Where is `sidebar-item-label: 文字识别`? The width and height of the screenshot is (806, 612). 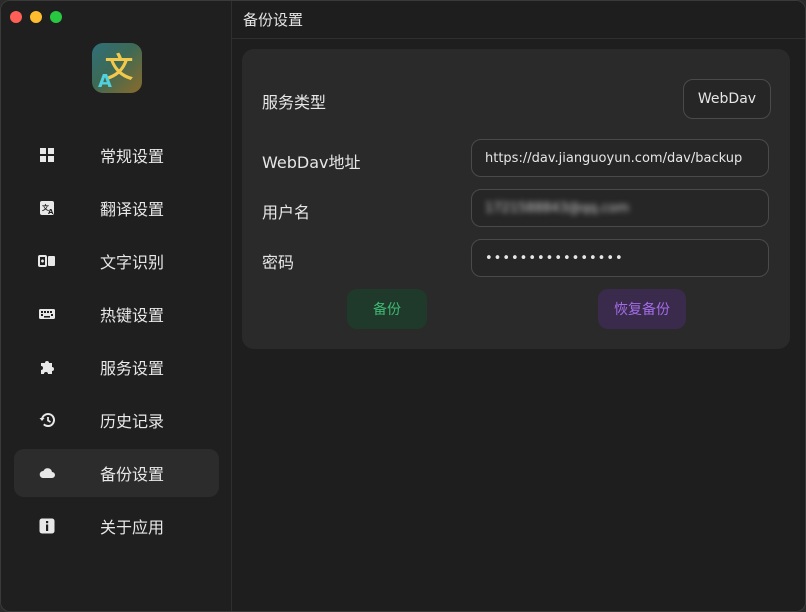 sidebar-item-label: 文字识别 is located at coordinates (132, 262).